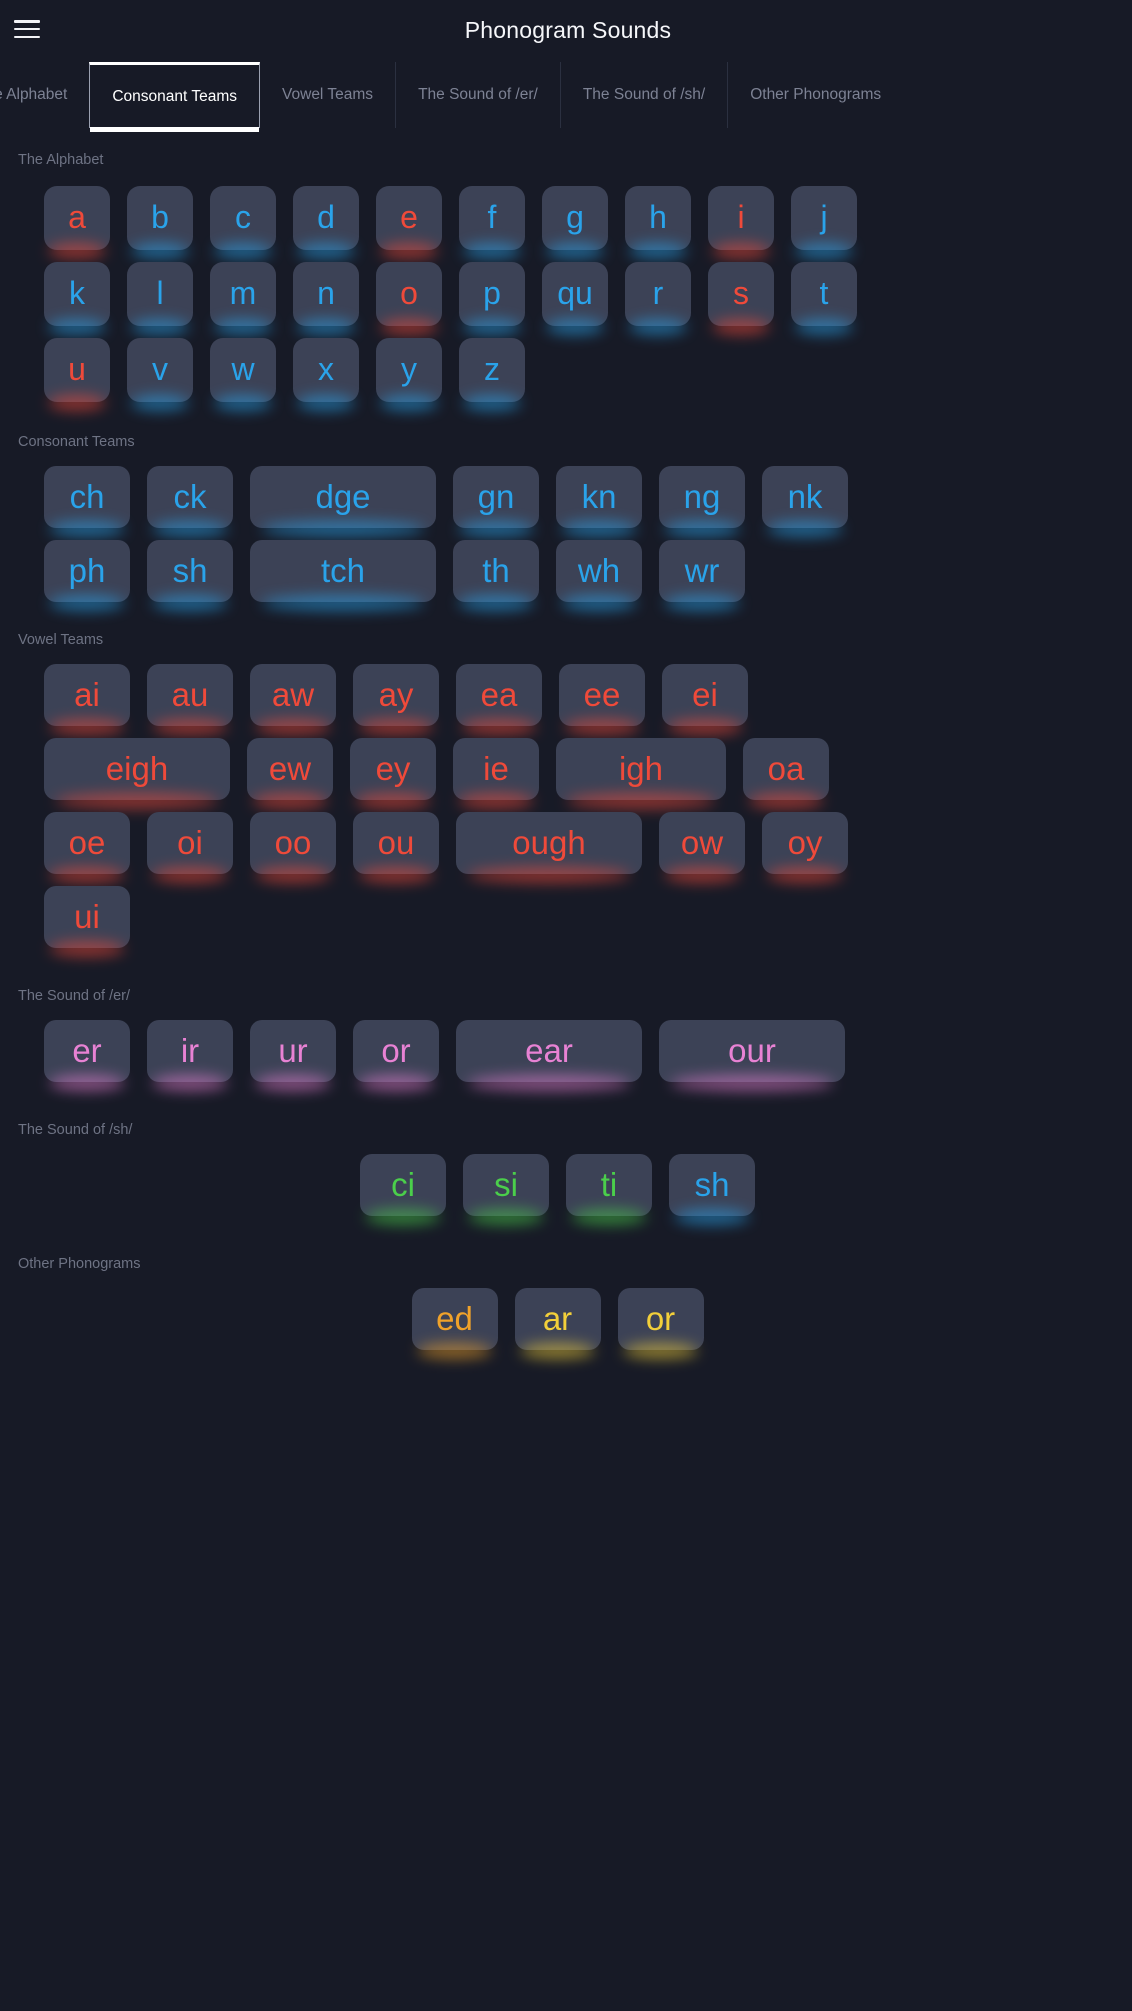 The image size is (1132, 2011). Describe the element at coordinates (343, 571) in the screenshot. I see `phonogram-tile-tch: tch` at that location.